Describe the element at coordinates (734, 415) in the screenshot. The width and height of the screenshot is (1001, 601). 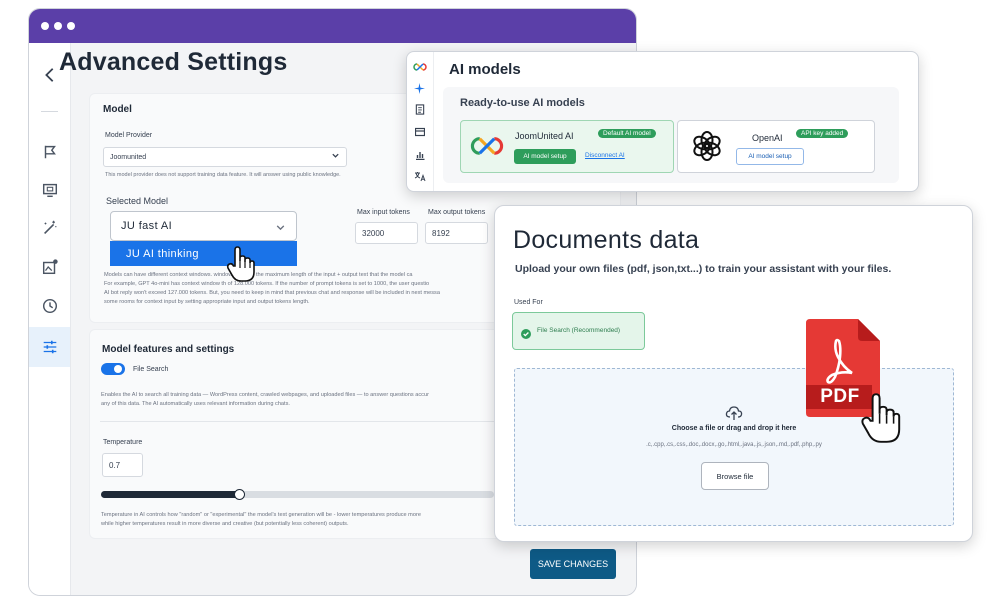
I see `upload-cloud-icon` at that location.